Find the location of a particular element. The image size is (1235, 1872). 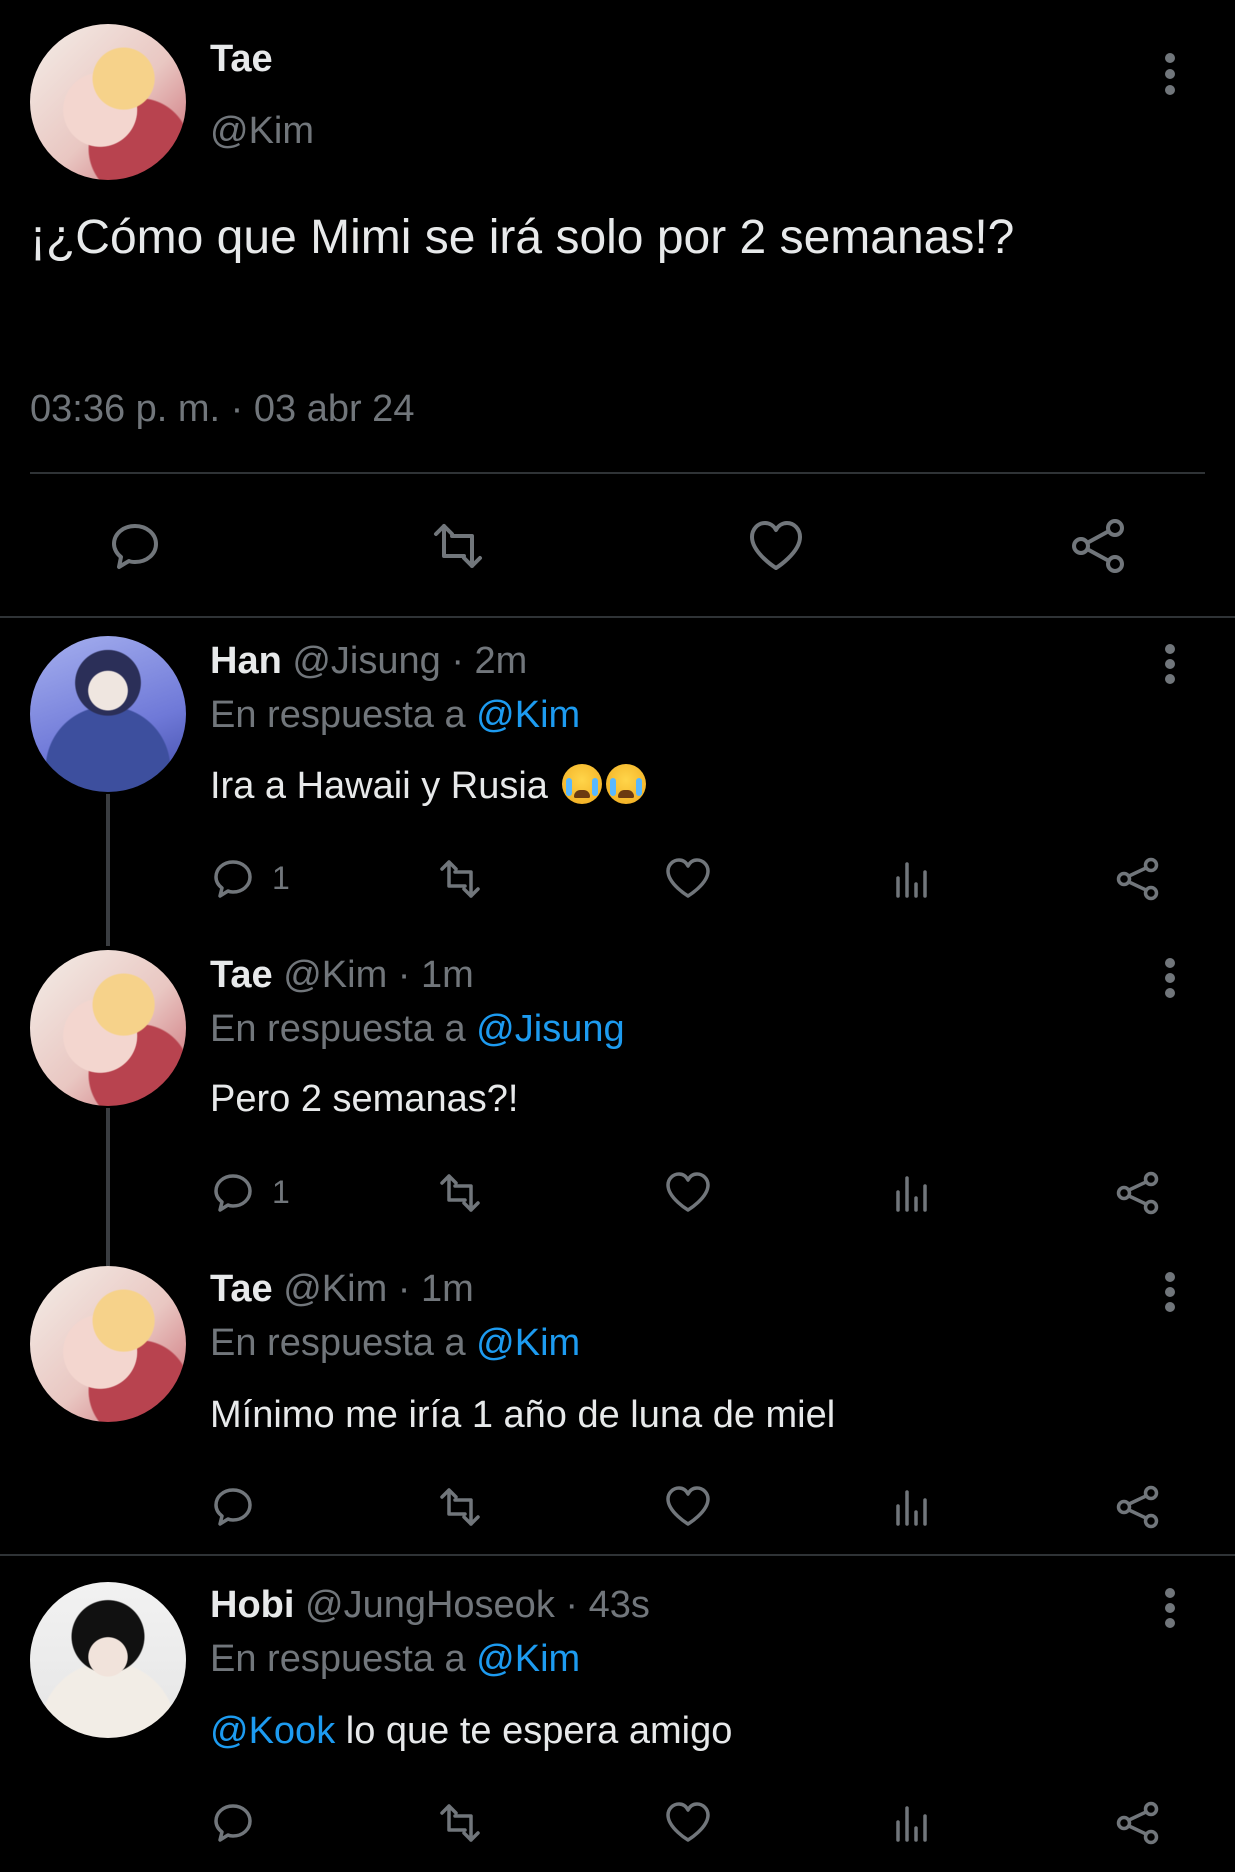

main-divider is located at coordinates (617, 473).